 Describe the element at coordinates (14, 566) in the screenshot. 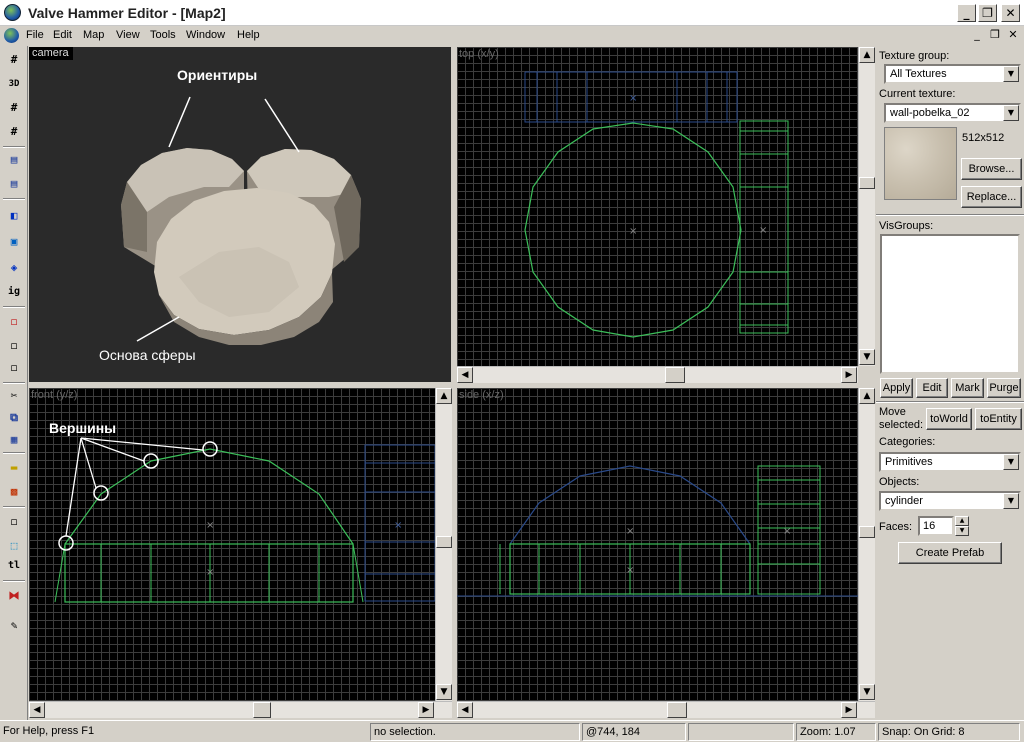

I see `toggle-texlock-icon: tl` at that location.